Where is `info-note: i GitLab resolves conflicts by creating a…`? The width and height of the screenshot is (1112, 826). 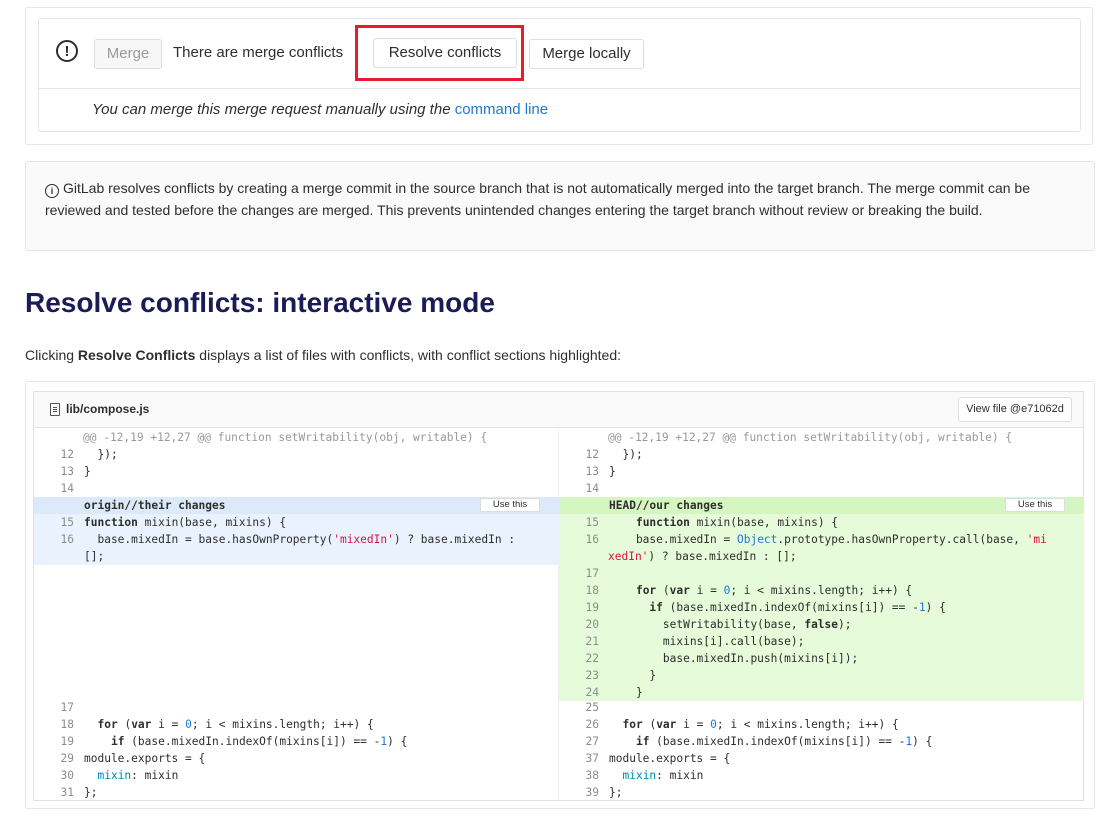
info-note: i GitLab resolves conflicts by creating a… is located at coordinates (560, 206).